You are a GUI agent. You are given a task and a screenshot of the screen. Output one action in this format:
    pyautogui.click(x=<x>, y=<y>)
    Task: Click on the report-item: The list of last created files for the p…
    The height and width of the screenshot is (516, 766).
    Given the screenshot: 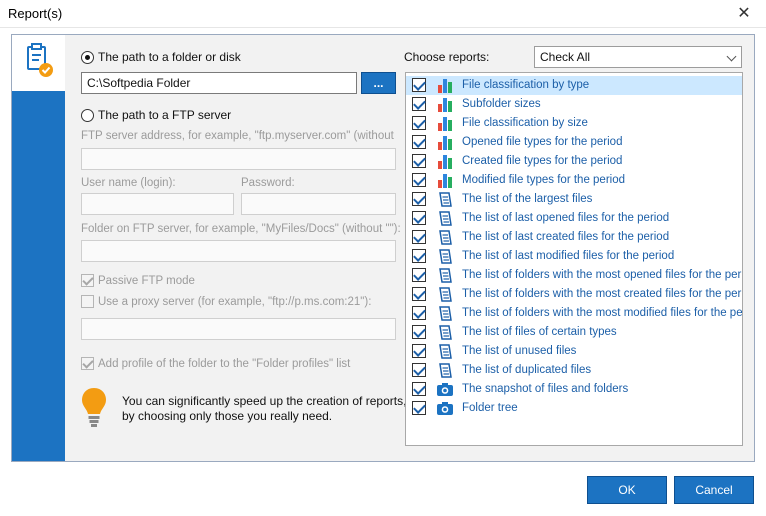 What is the action you would take?
    pyautogui.click(x=574, y=237)
    